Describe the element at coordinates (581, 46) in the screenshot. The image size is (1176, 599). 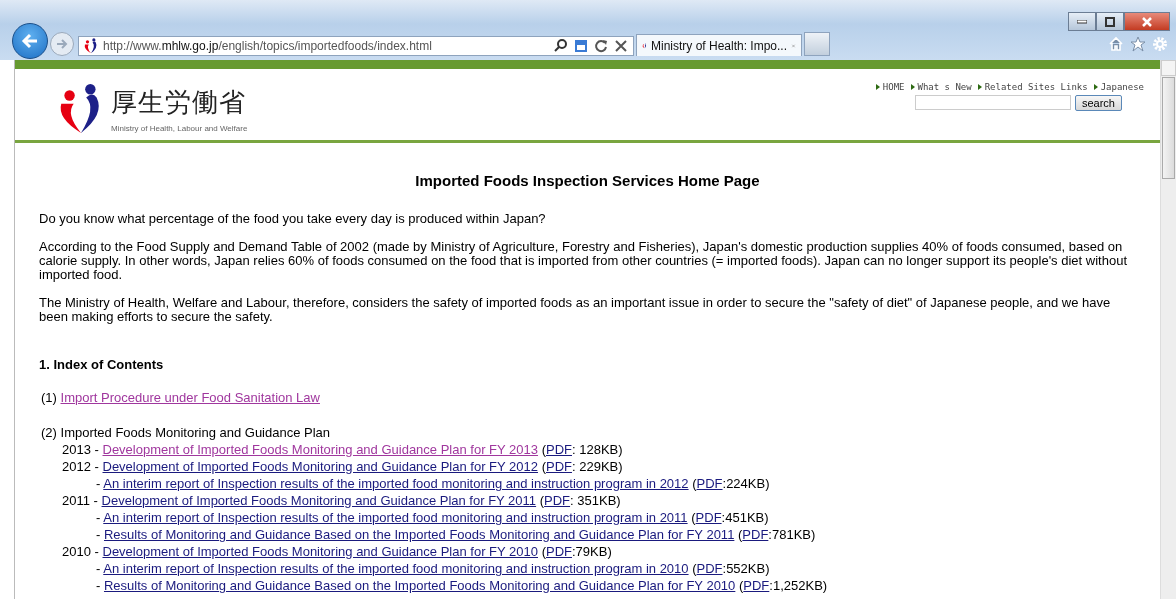
I see `compat-view-icon` at that location.